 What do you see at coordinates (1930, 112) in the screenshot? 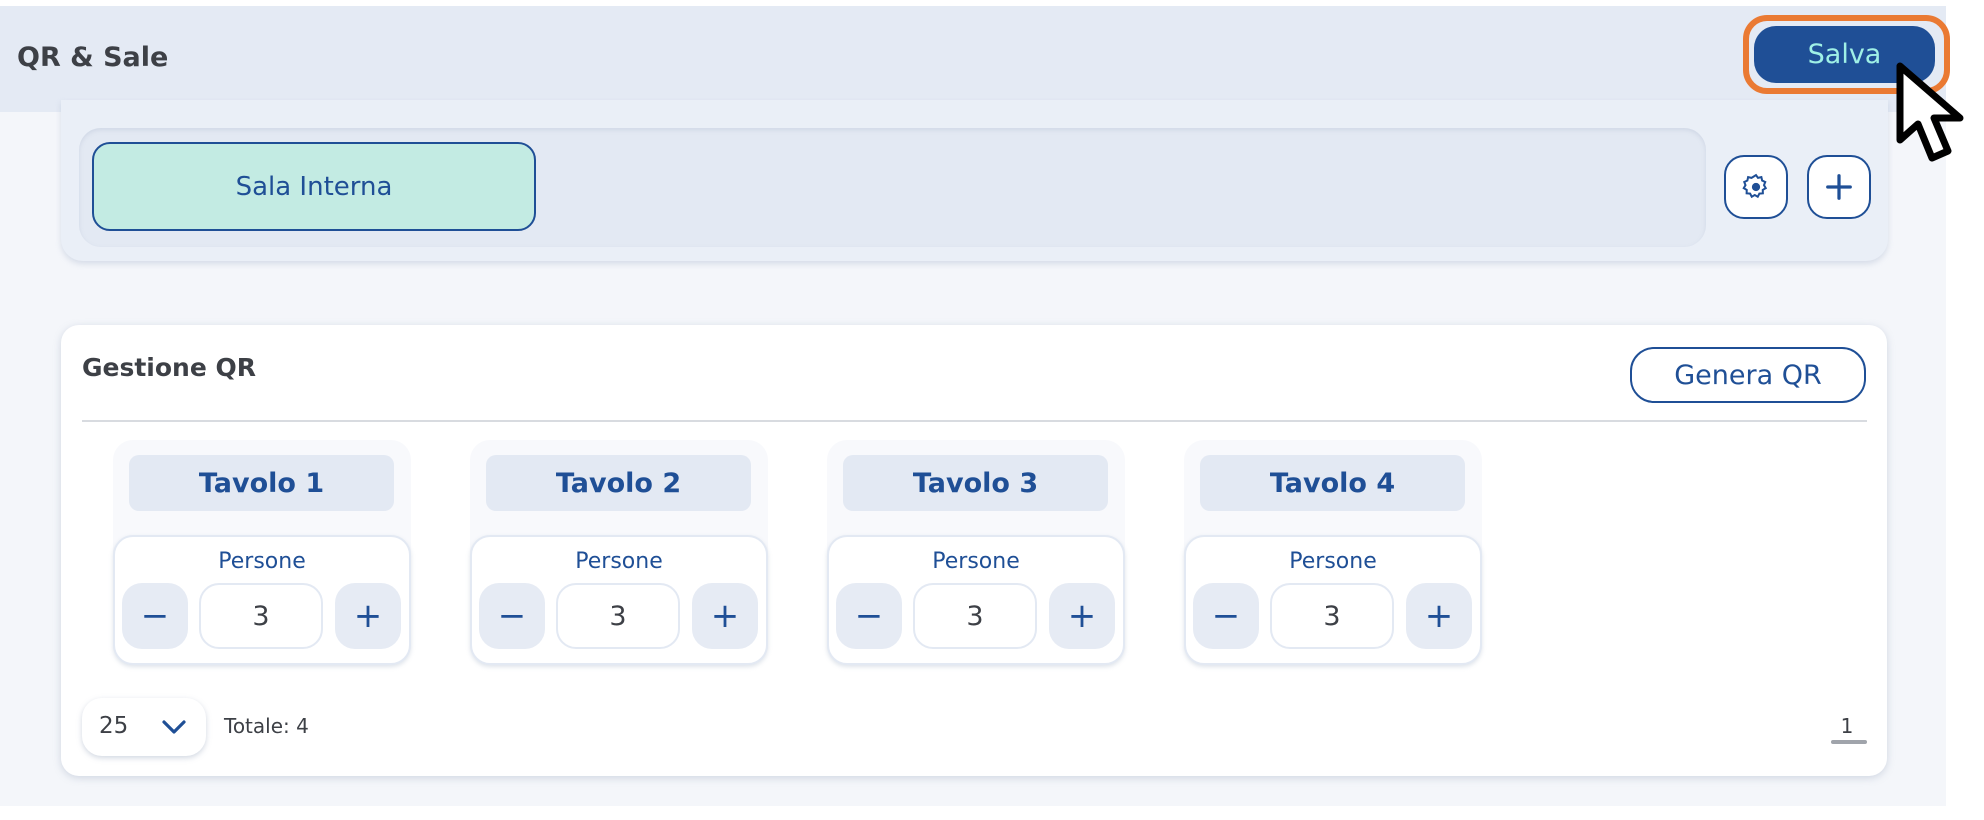
I see `mouse-cursor-icon` at bounding box center [1930, 112].